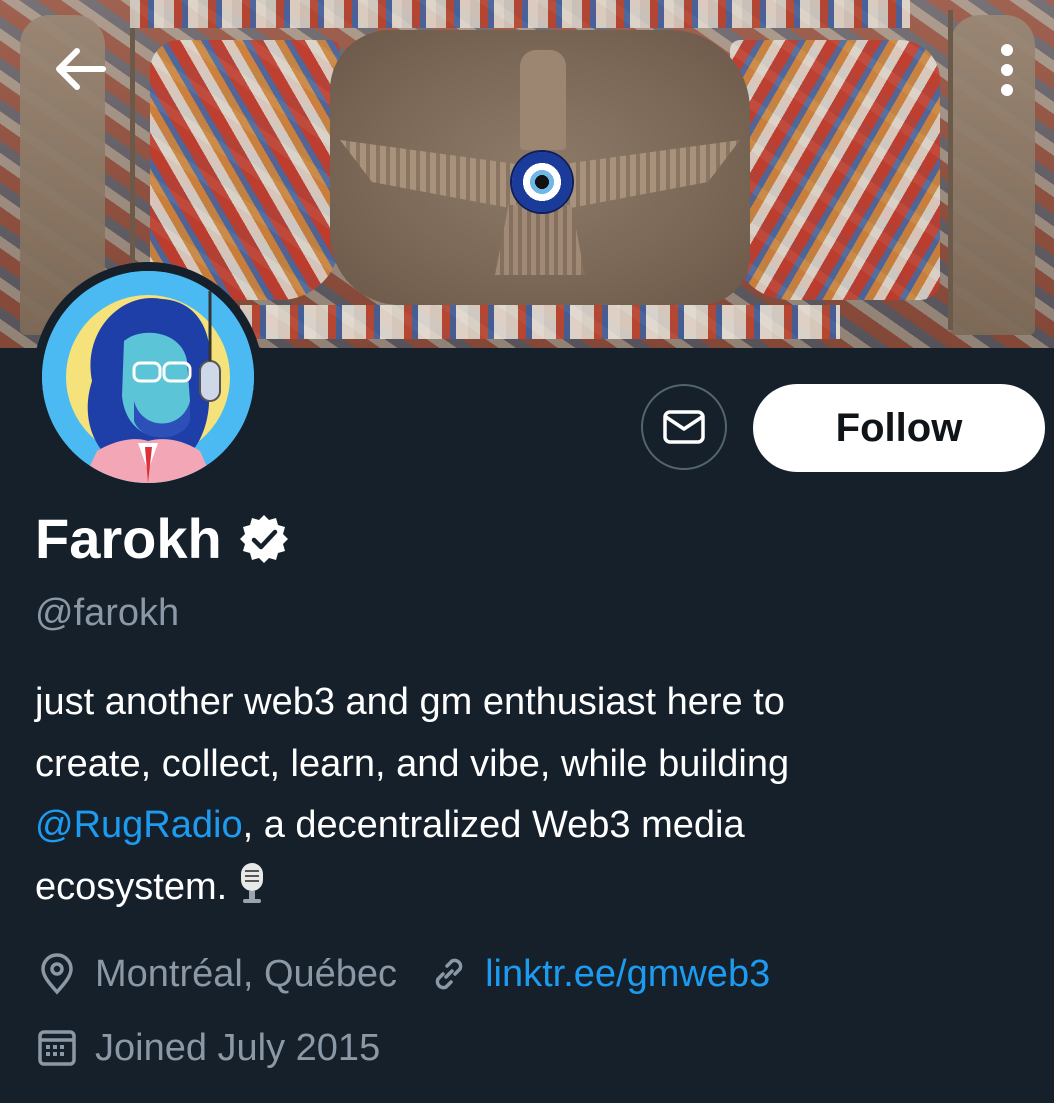 Image resolution: width=1054 pixels, height=1103 pixels. I want to click on back-button, so click(80, 69).